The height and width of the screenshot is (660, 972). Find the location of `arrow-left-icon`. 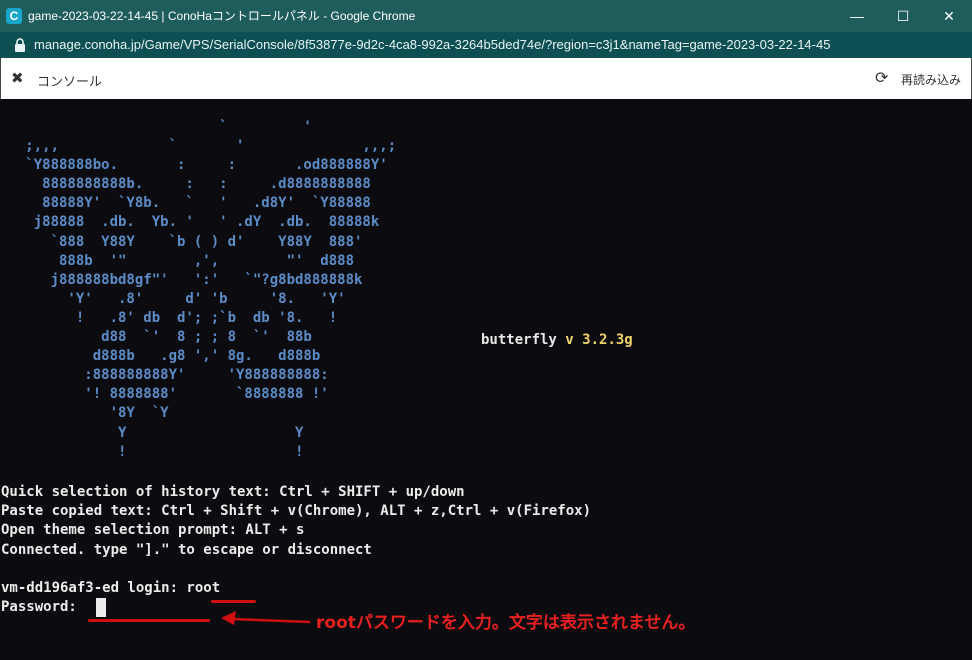

arrow-left-icon is located at coordinates (266, 618).